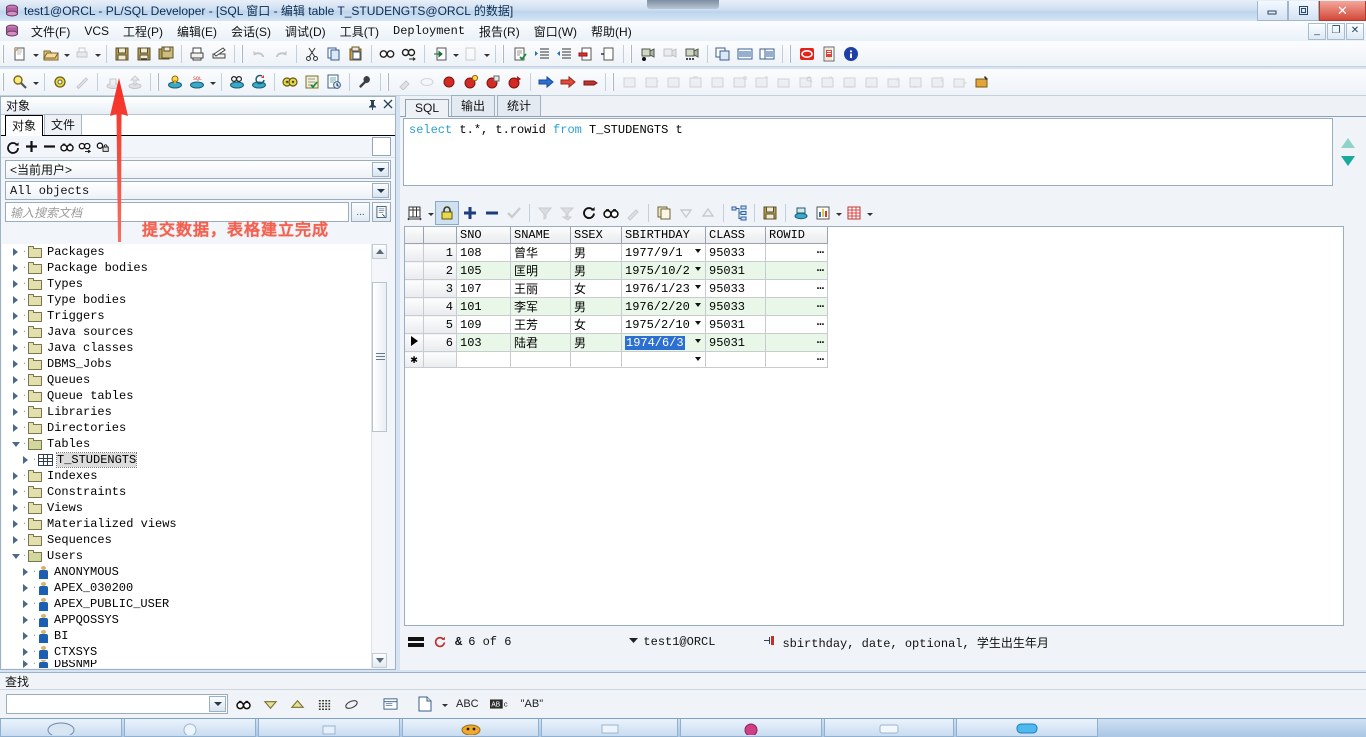  Describe the element at coordinates (1272, 11) in the screenshot. I see `minimize-button` at that location.